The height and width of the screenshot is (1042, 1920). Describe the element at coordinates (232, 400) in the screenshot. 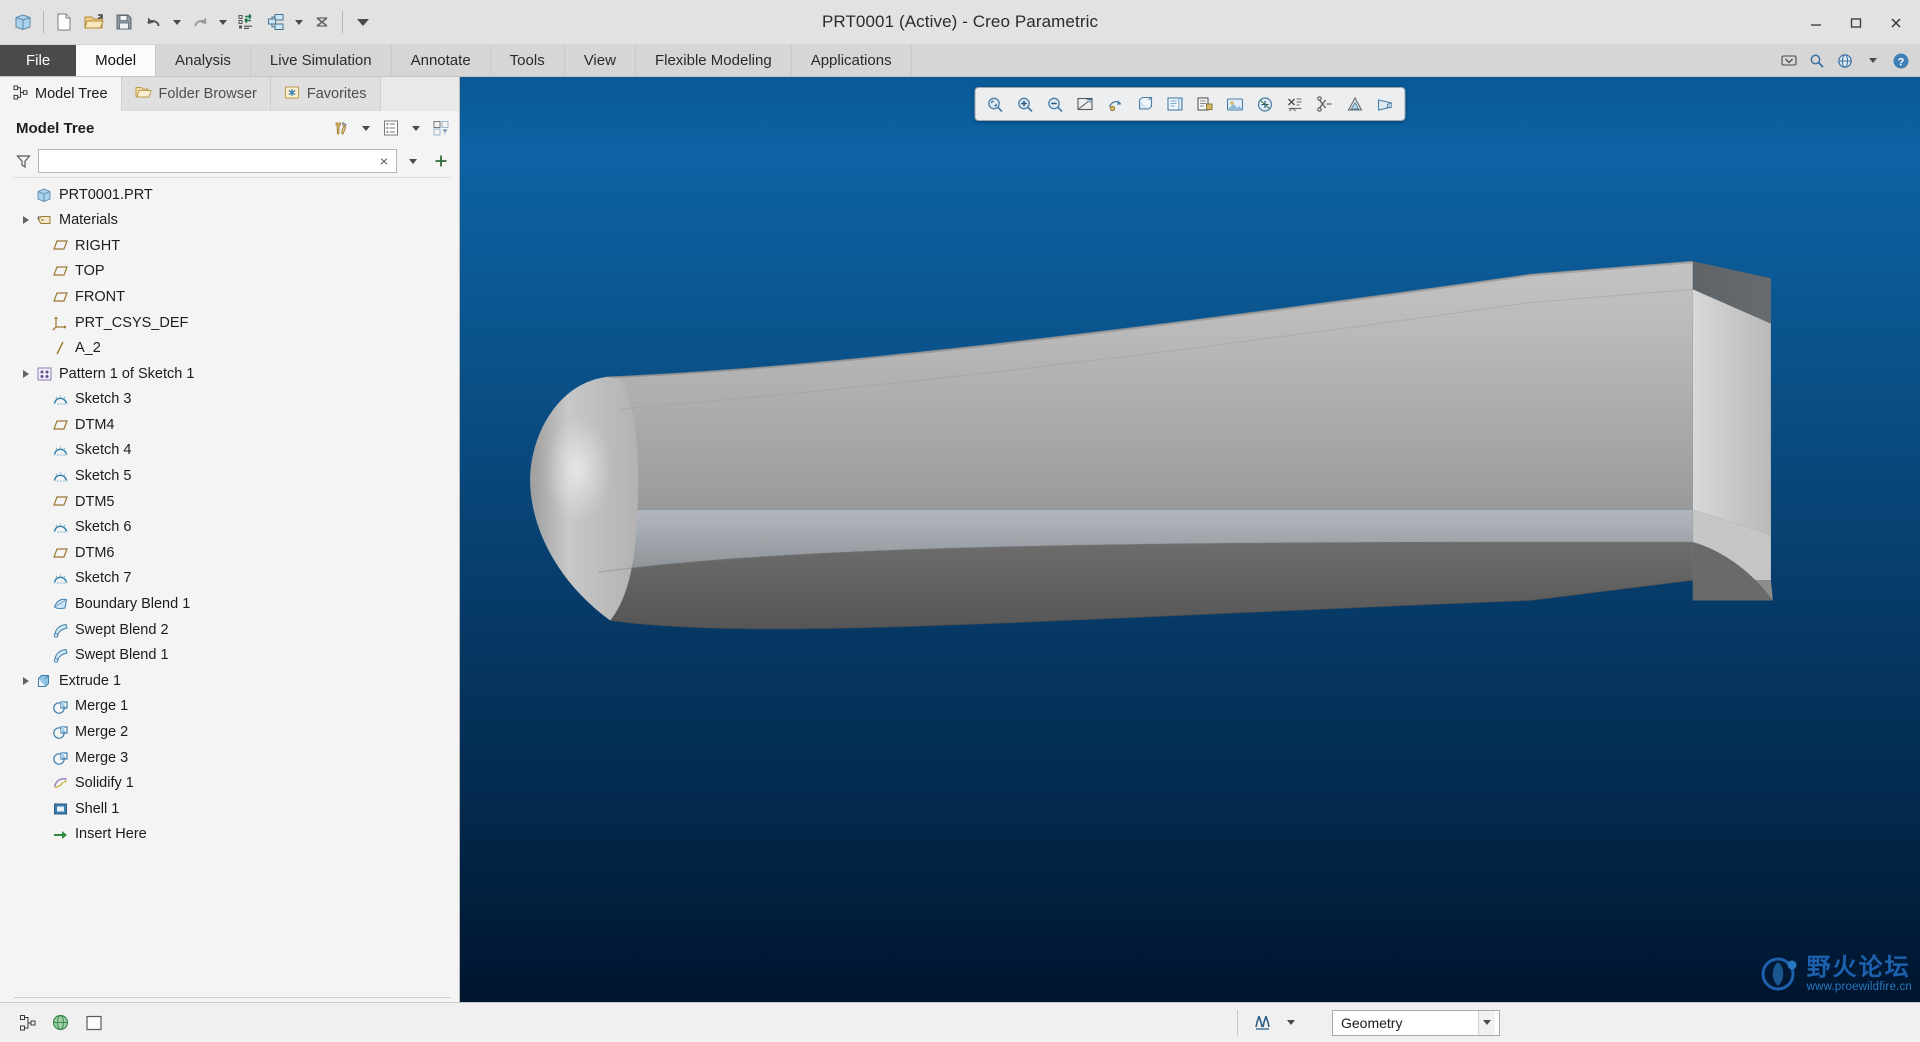

I see `tree-item-sketch-3: Sketch 3` at that location.